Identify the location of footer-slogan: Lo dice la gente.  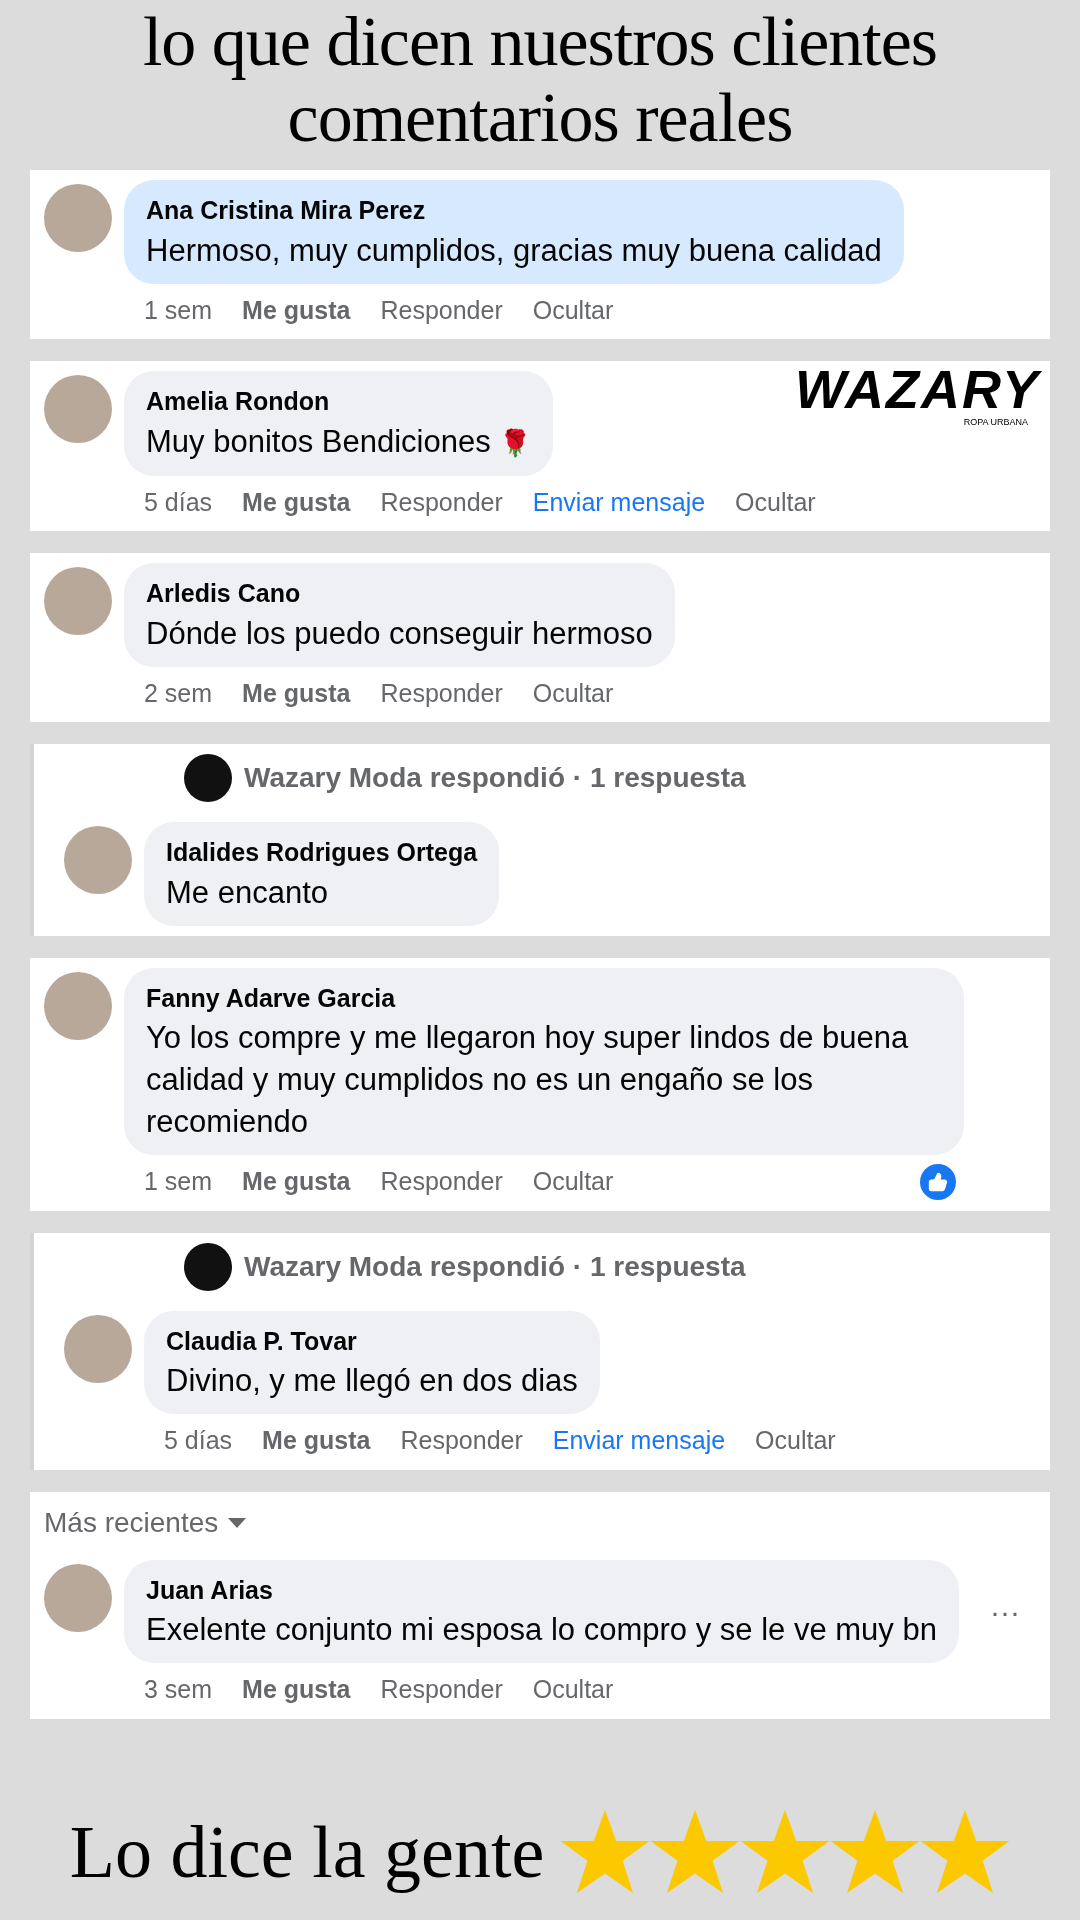
(307, 1852).